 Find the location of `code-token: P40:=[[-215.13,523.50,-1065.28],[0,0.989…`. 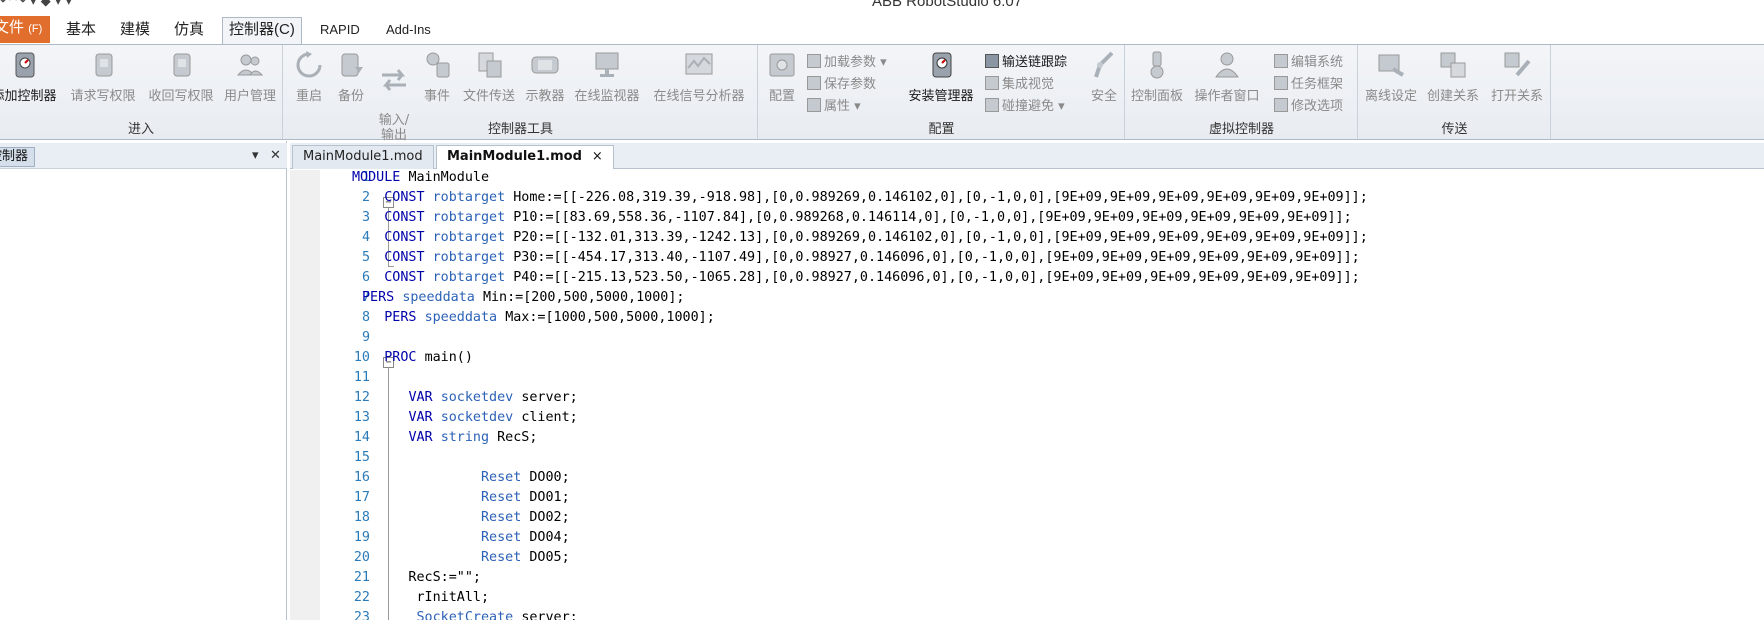

code-token: P40:=[[-215.13,523.50,-1065.28],[0,0.989… is located at coordinates (936, 277).